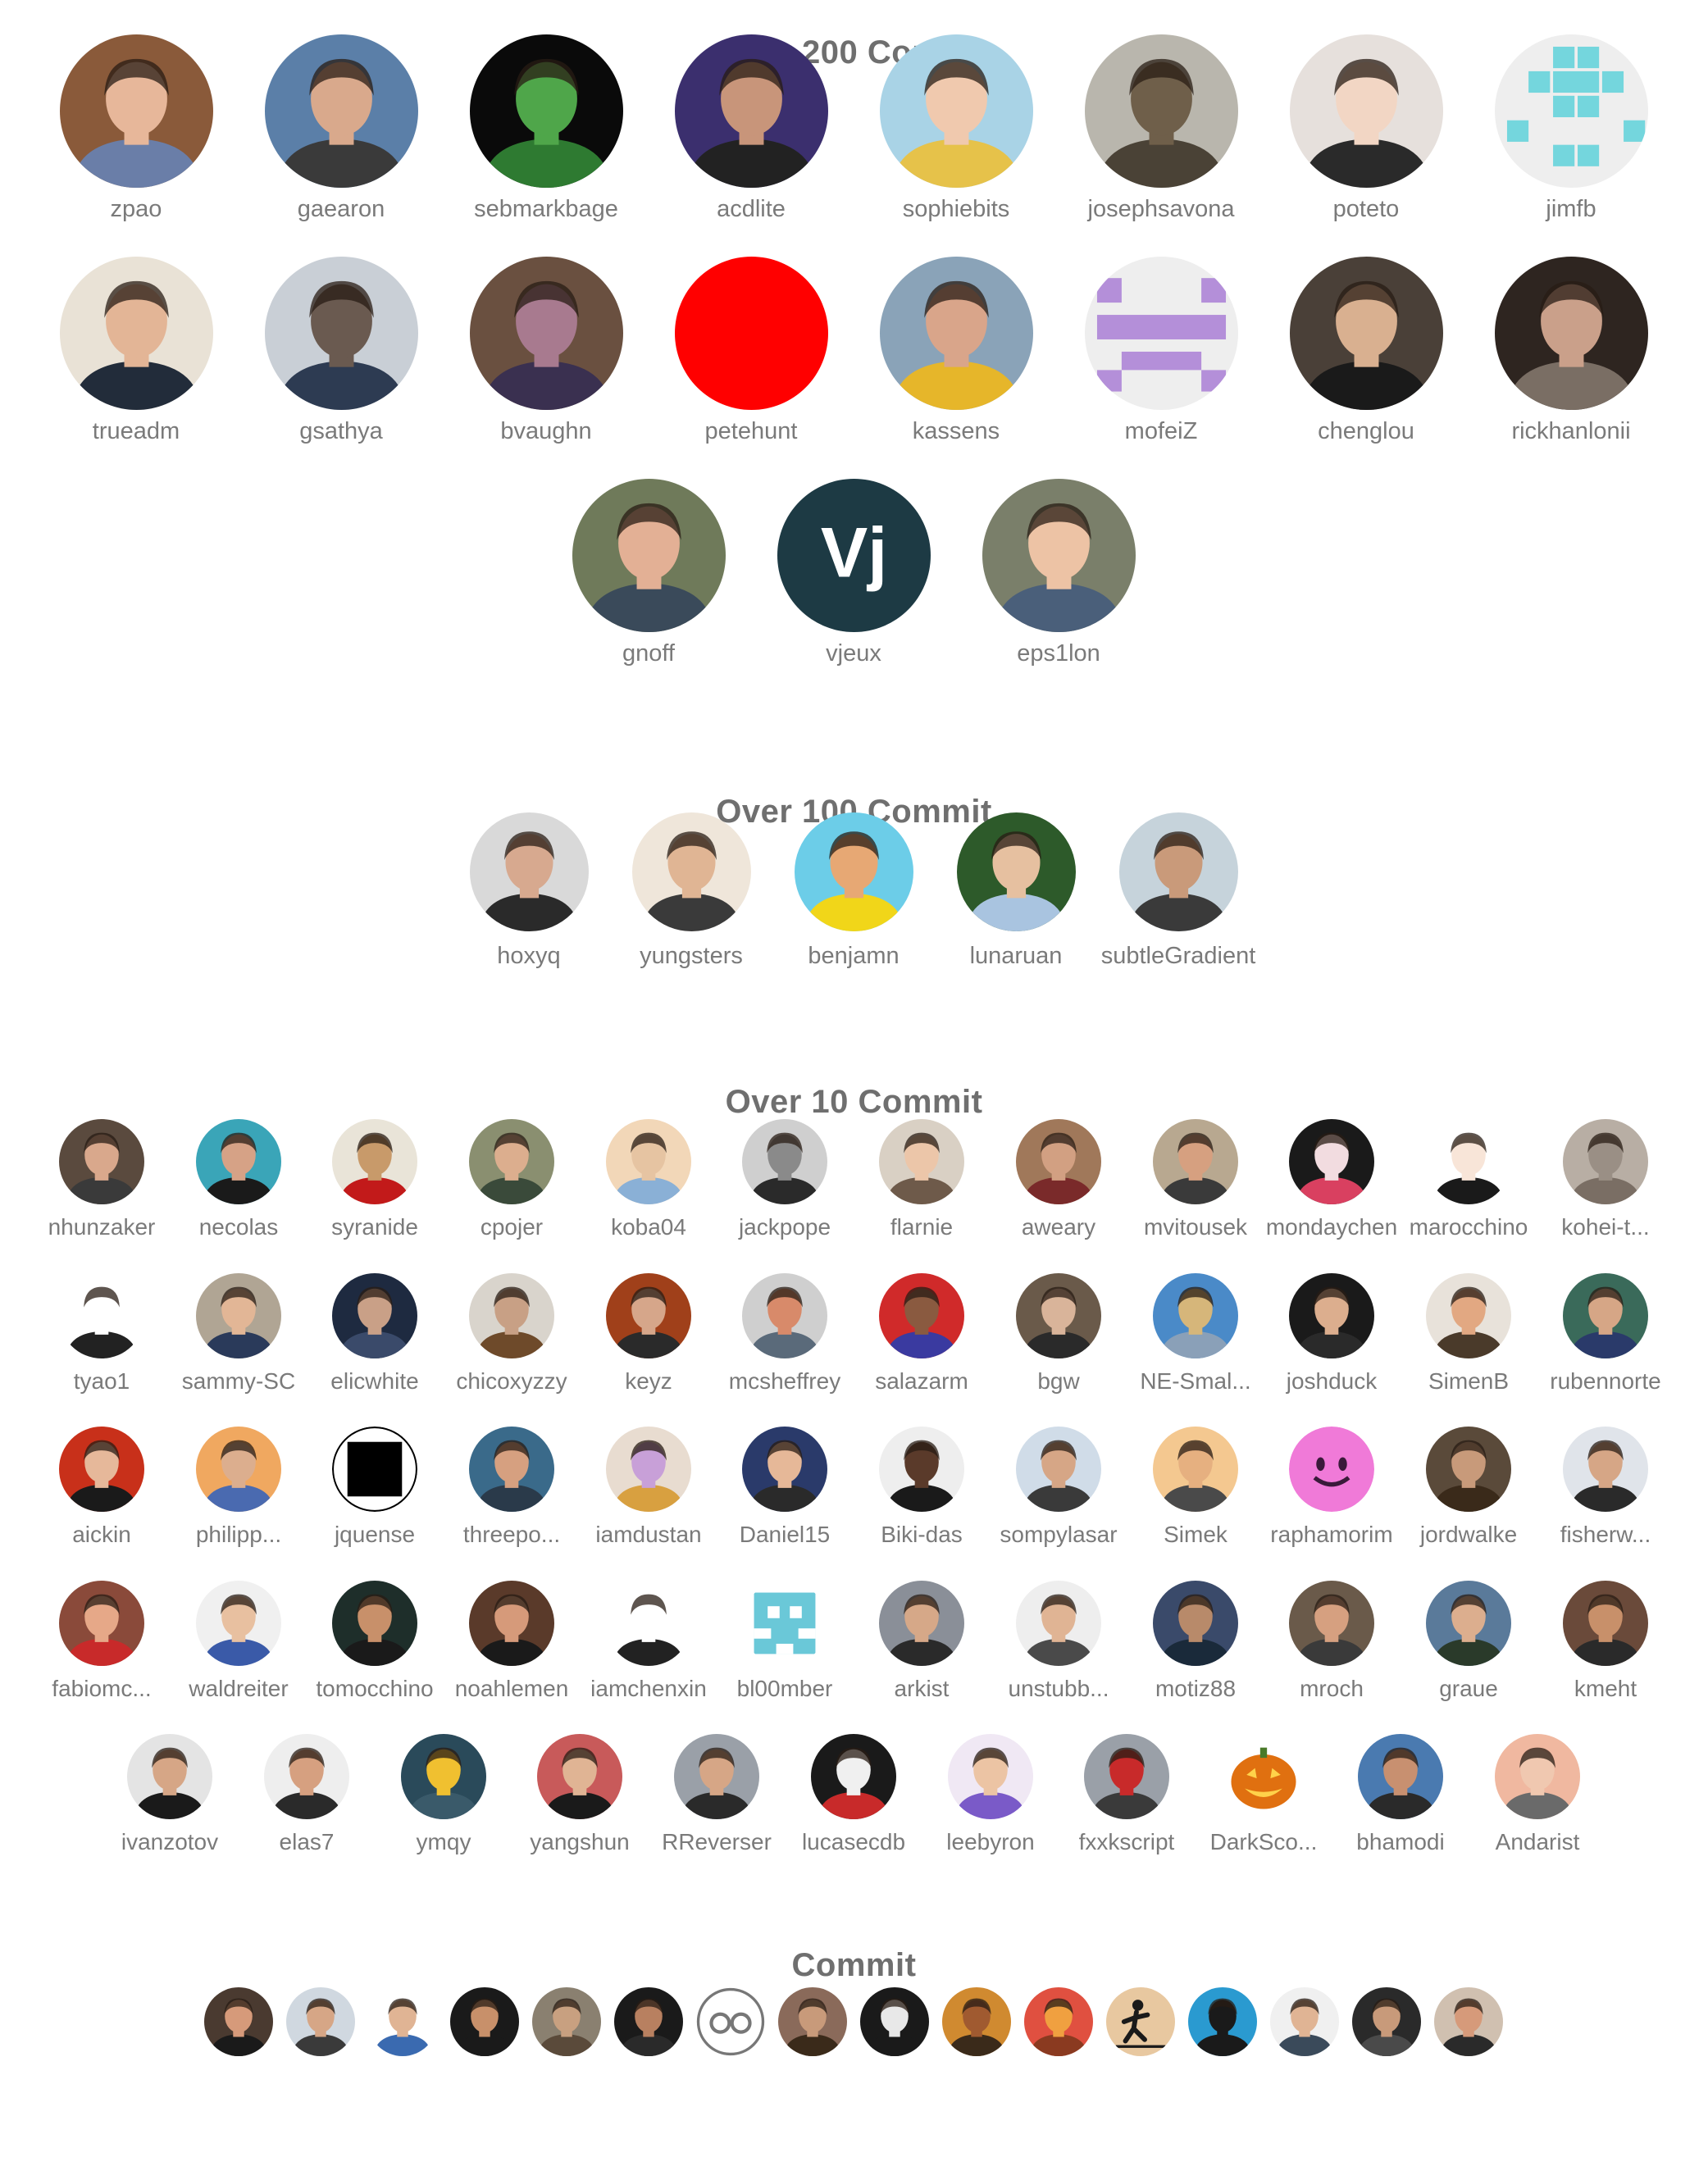 This screenshot has height=2157, width=1708. I want to click on contributor-username: kassens, so click(956, 431).